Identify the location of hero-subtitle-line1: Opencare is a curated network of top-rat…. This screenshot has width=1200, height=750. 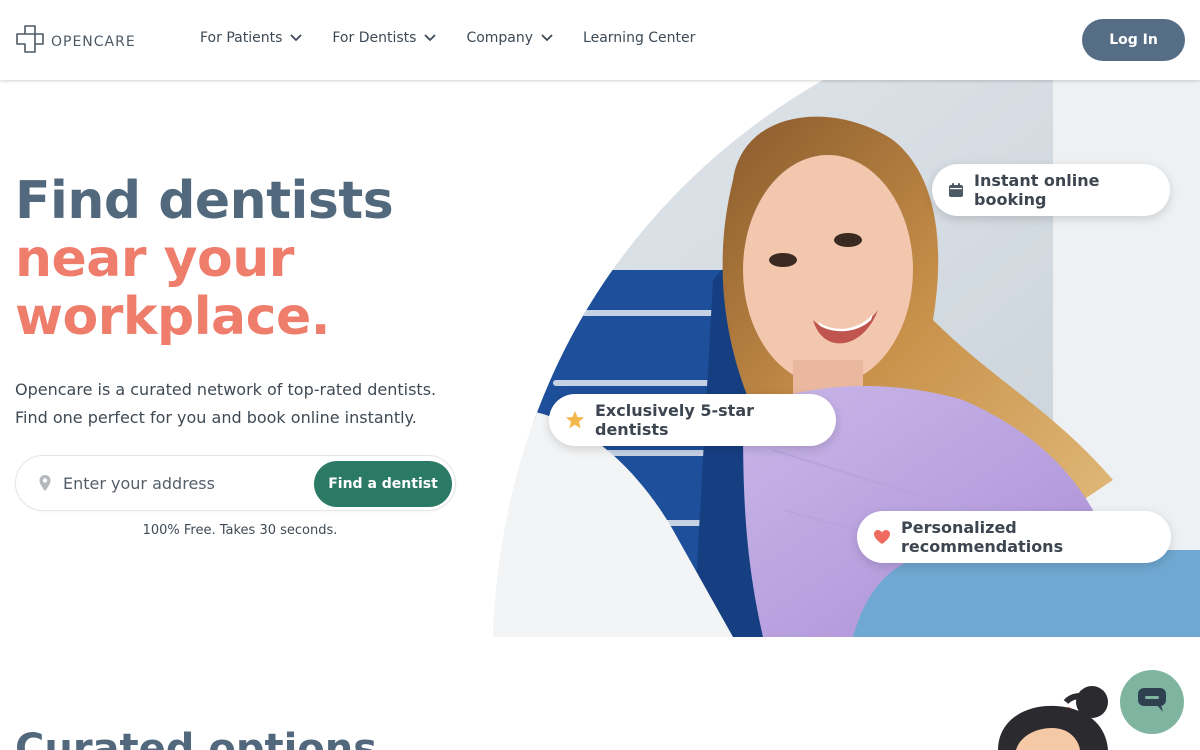
(226, 389).